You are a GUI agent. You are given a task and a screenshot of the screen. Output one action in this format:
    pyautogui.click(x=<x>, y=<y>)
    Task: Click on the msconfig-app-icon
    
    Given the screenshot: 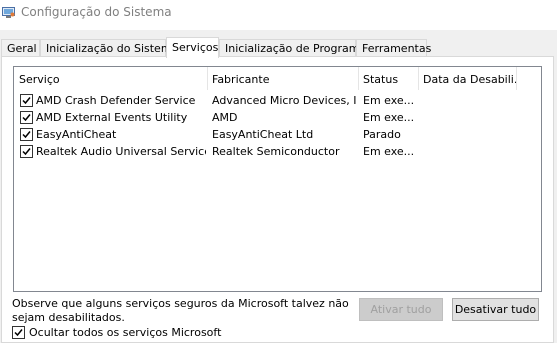 What is the action you would take?
    pyautogui.click(x=8, y=12)
    